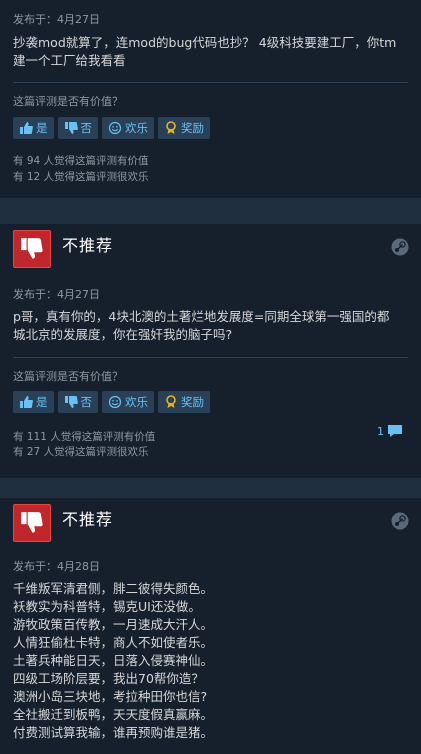  What do you see at coordinates (113, 588) in the screenshot?
I see `review-line: 千维叛军清君侧，腓二彼得失颜色。` at bounding box center [113, 588].